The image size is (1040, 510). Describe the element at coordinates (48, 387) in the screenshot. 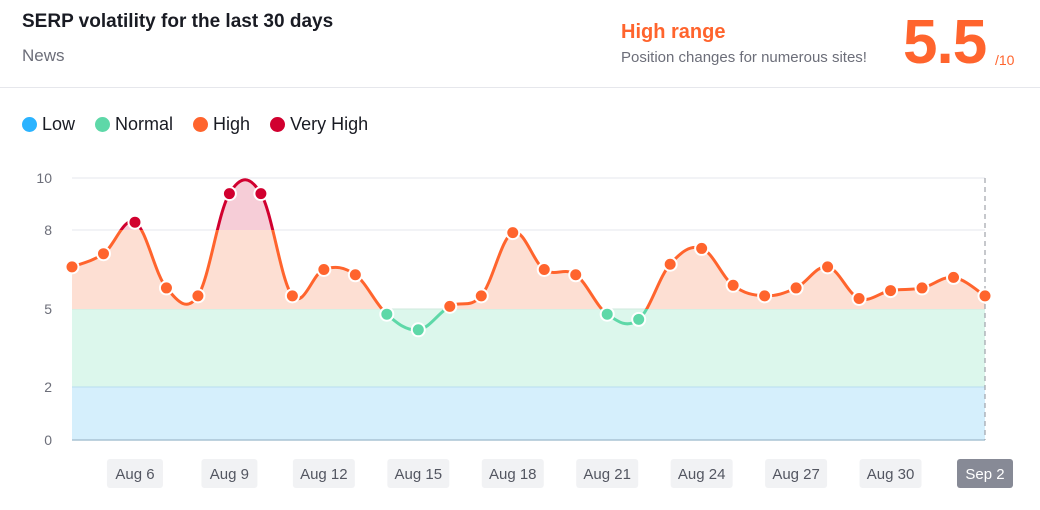

I see `y-tick-label: 2` at that location.